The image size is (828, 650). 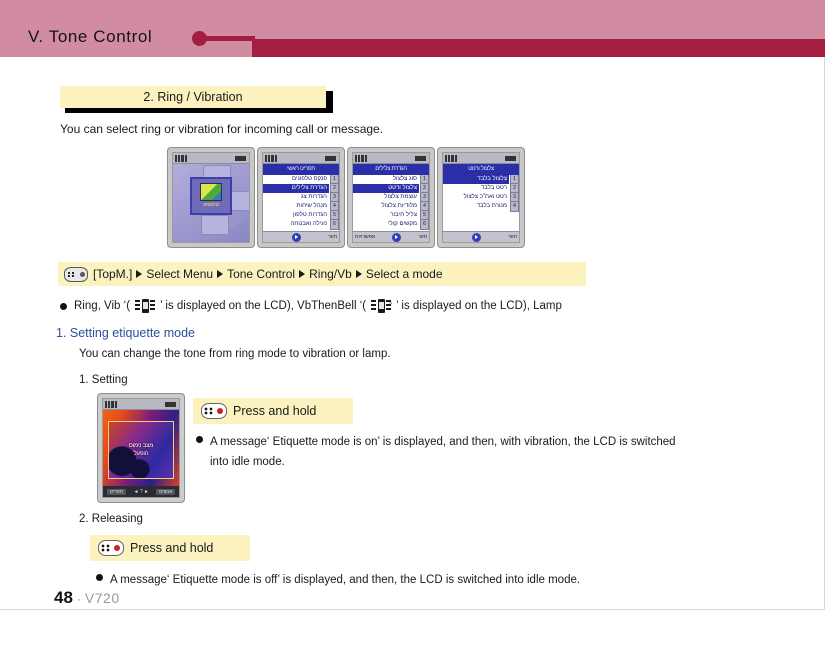 I want to click on step-label-setting: 1. Setting, so click(x=103, y=380).